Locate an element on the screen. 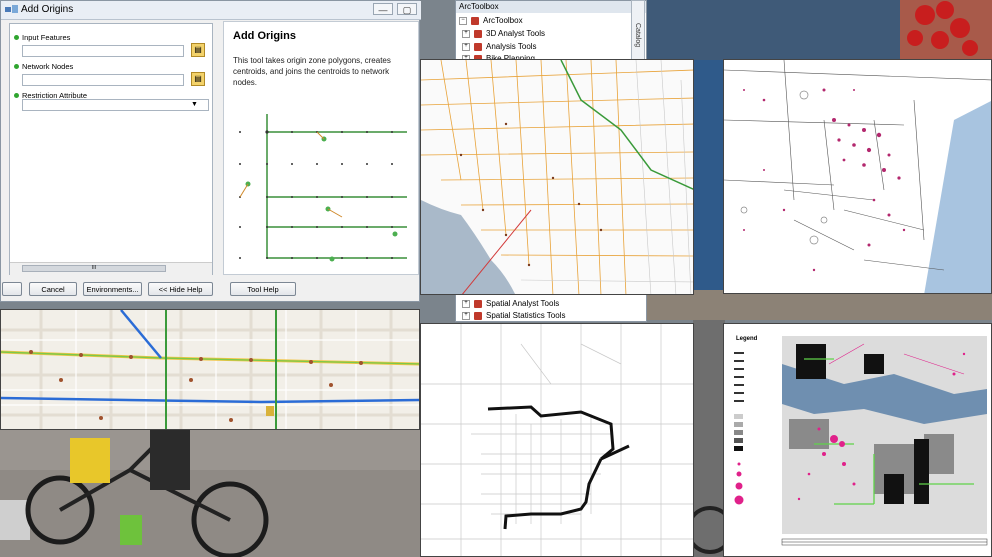 Image resolution: width=992 pixels, height=557 pixels. minimize-button: — is located at coordinates (383, 9).